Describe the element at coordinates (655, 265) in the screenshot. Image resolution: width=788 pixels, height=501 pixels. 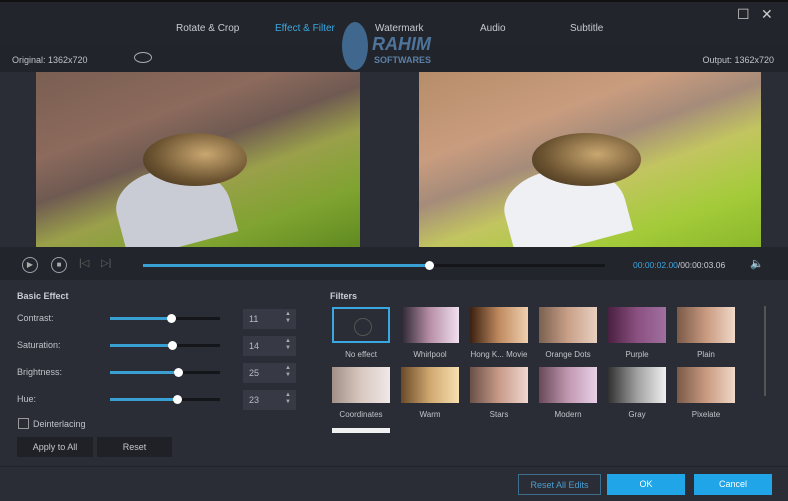
I see `current-time: 00:00:02.00` at that location.